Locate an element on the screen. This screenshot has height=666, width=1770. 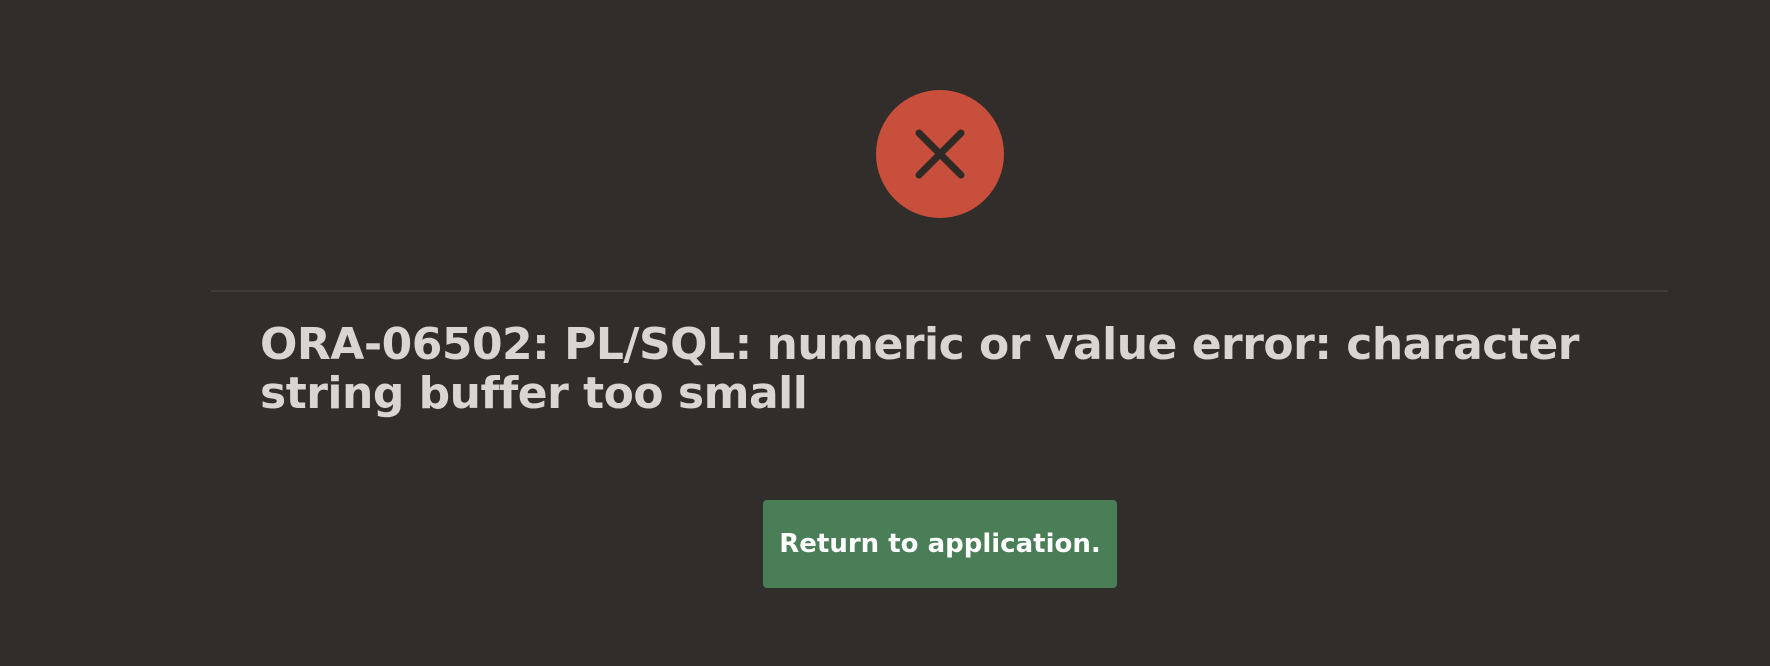
error-close-icon is located at coordinates (940, 154).